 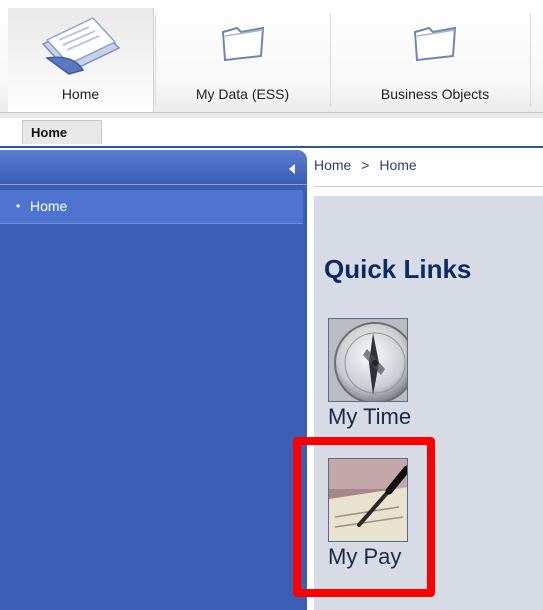 I want to click on tab-business-objects: Business Objects, so click(x=435, y=60).